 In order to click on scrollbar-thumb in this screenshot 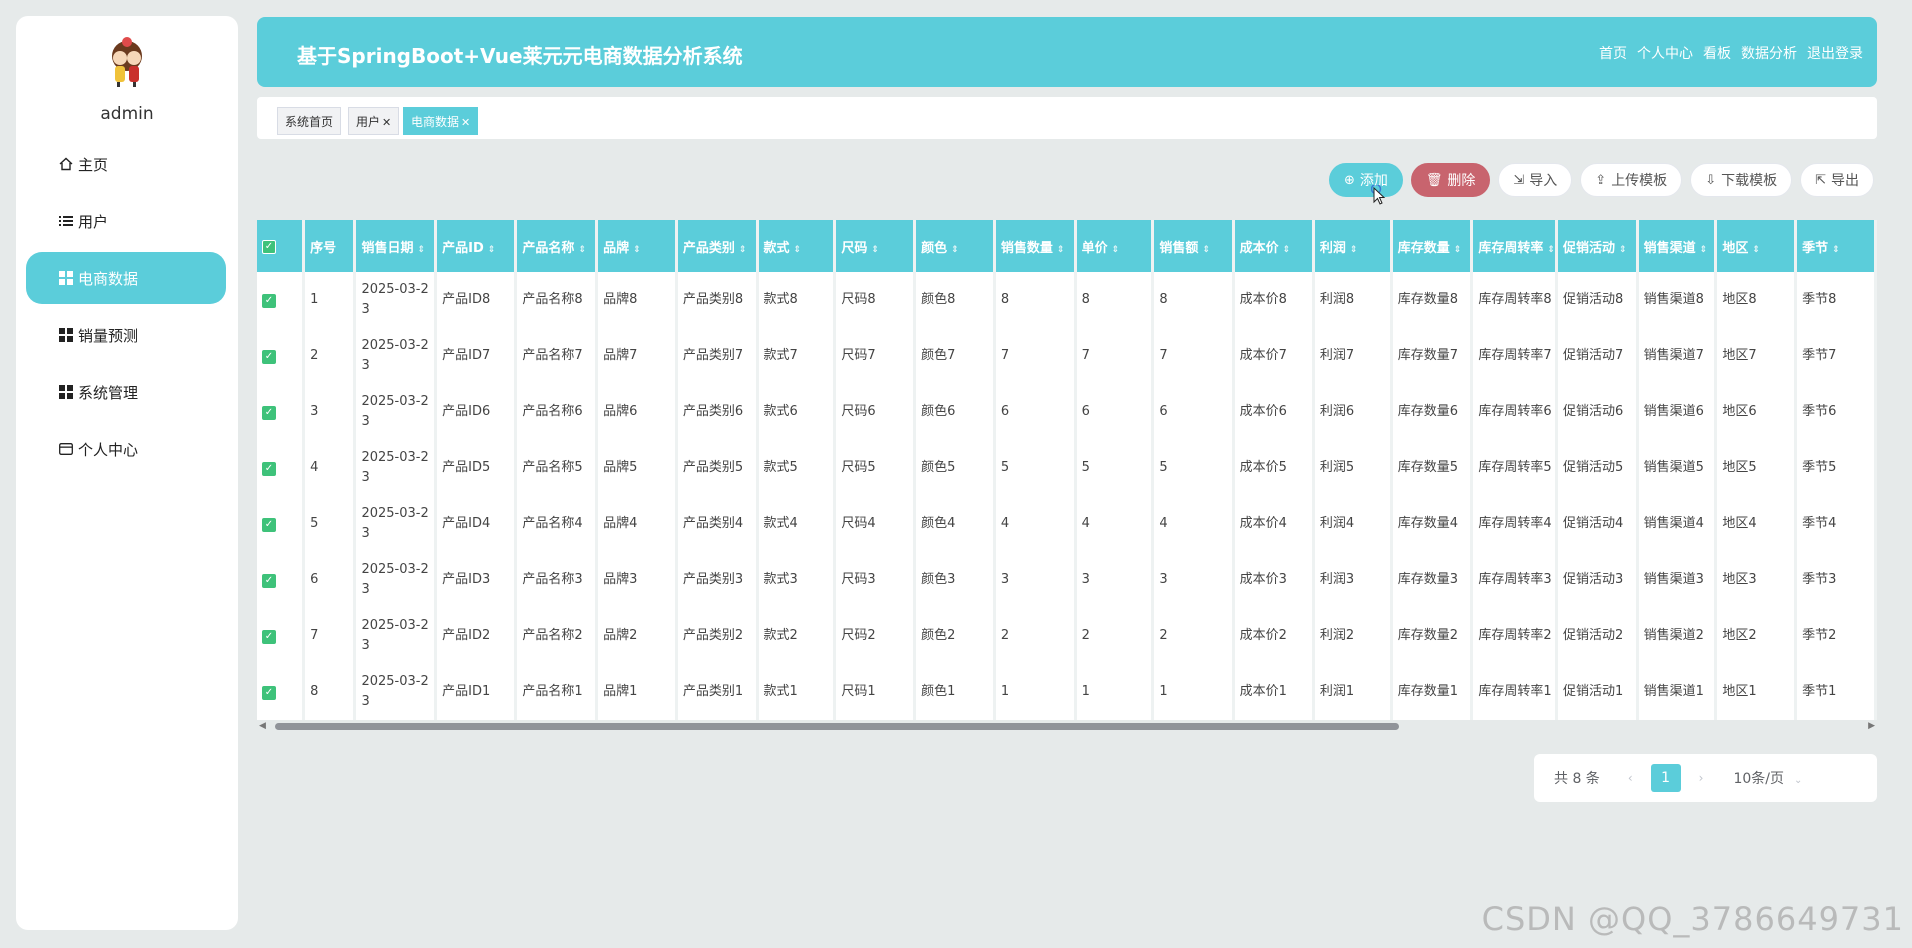, I will do `click(837, 726)`.